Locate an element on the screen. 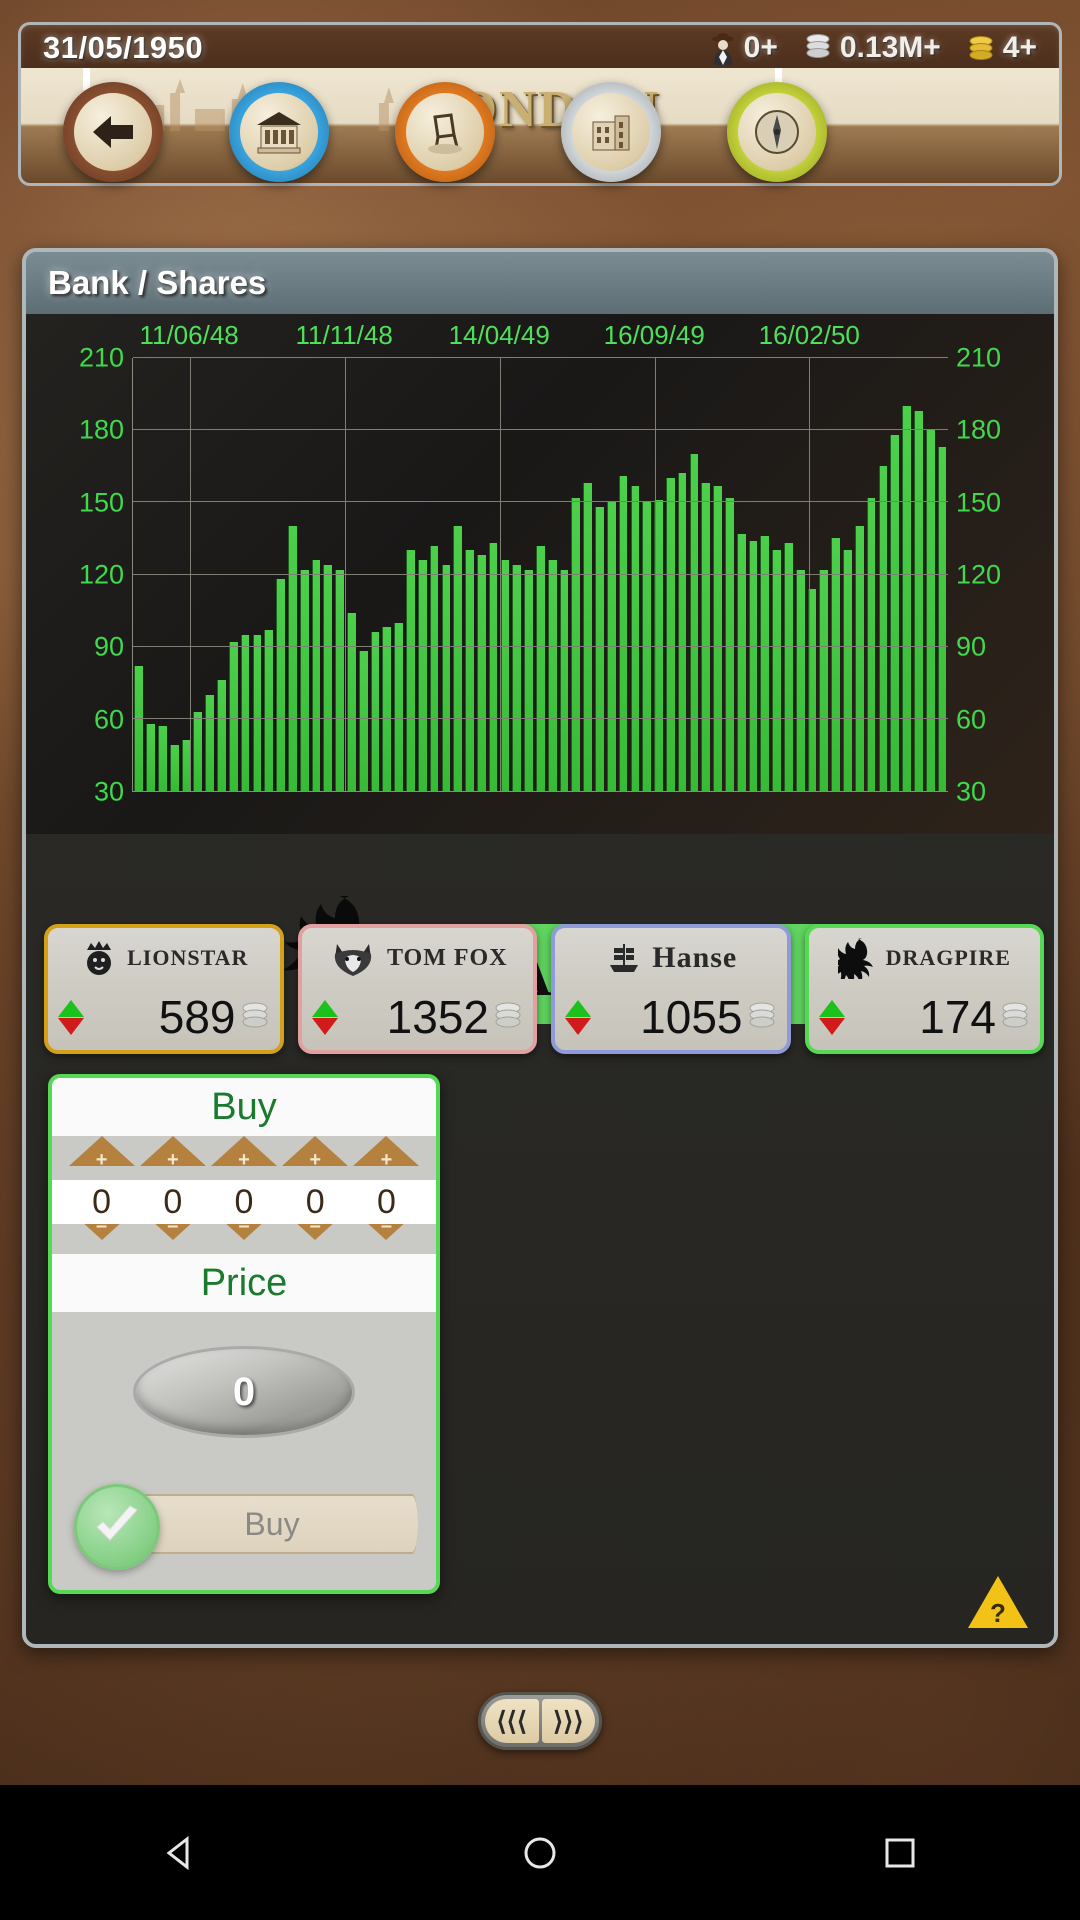  company-value-row: 174 is located at coordinates (925, 1017).